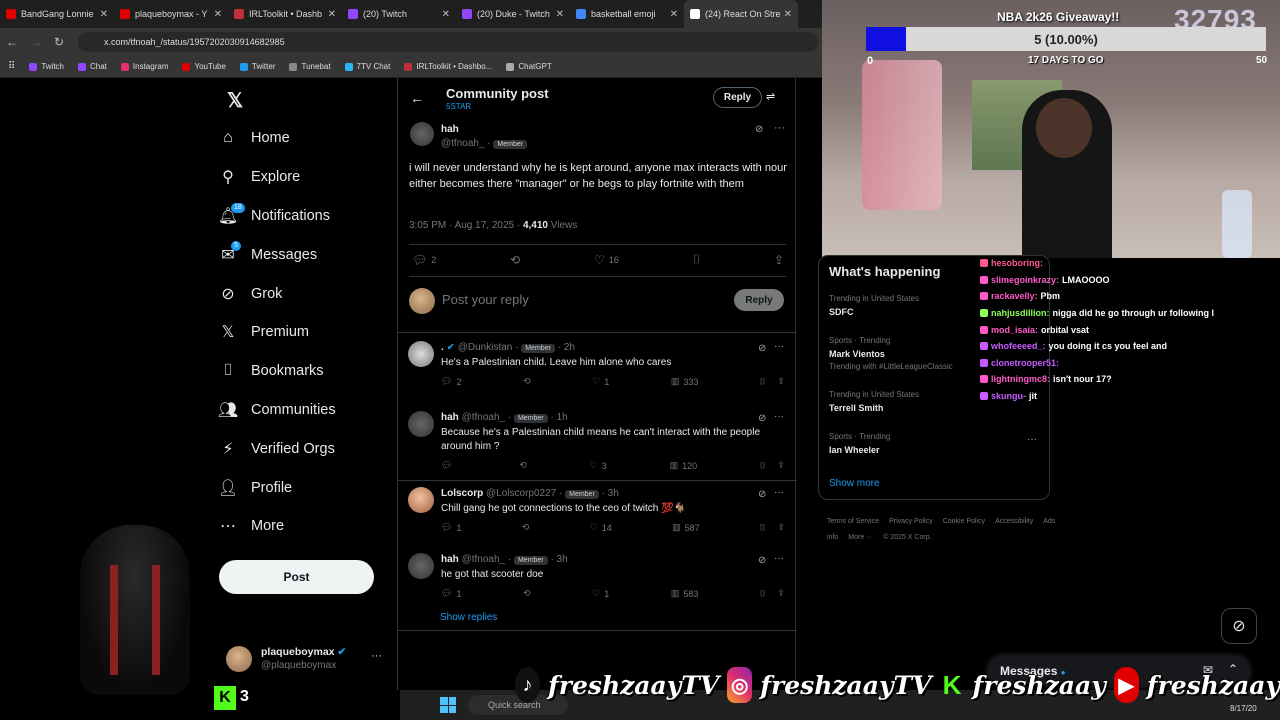  Describe the element at coordinates (204, 66) in the screenshot. I see `bookmark-item: YouTube` at that location.